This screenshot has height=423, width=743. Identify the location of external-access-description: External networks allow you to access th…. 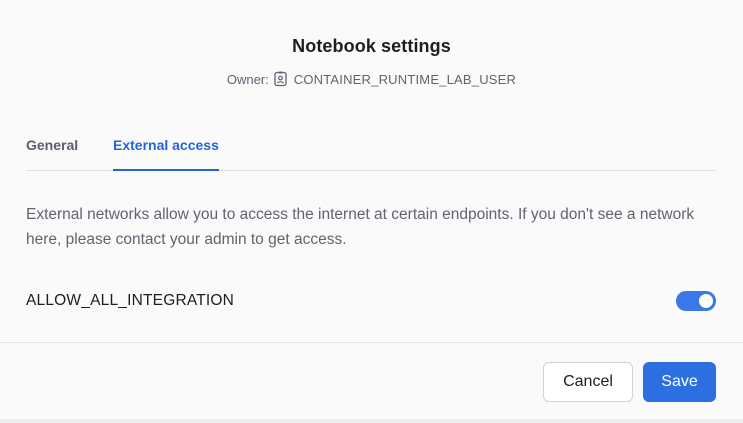
(360, 227).